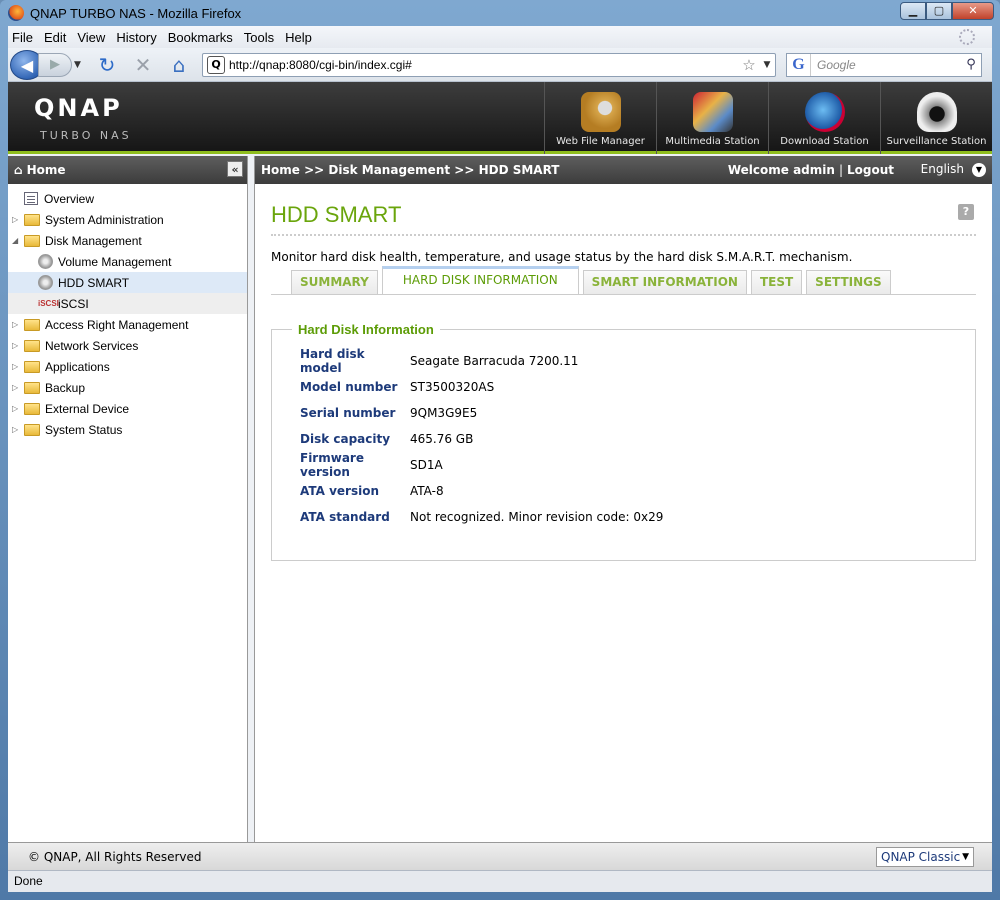 Image resolution: width=1000 pixels, height=900 pixels. I want to click on url-dropdown-icon: ▼, so click(767, 65).